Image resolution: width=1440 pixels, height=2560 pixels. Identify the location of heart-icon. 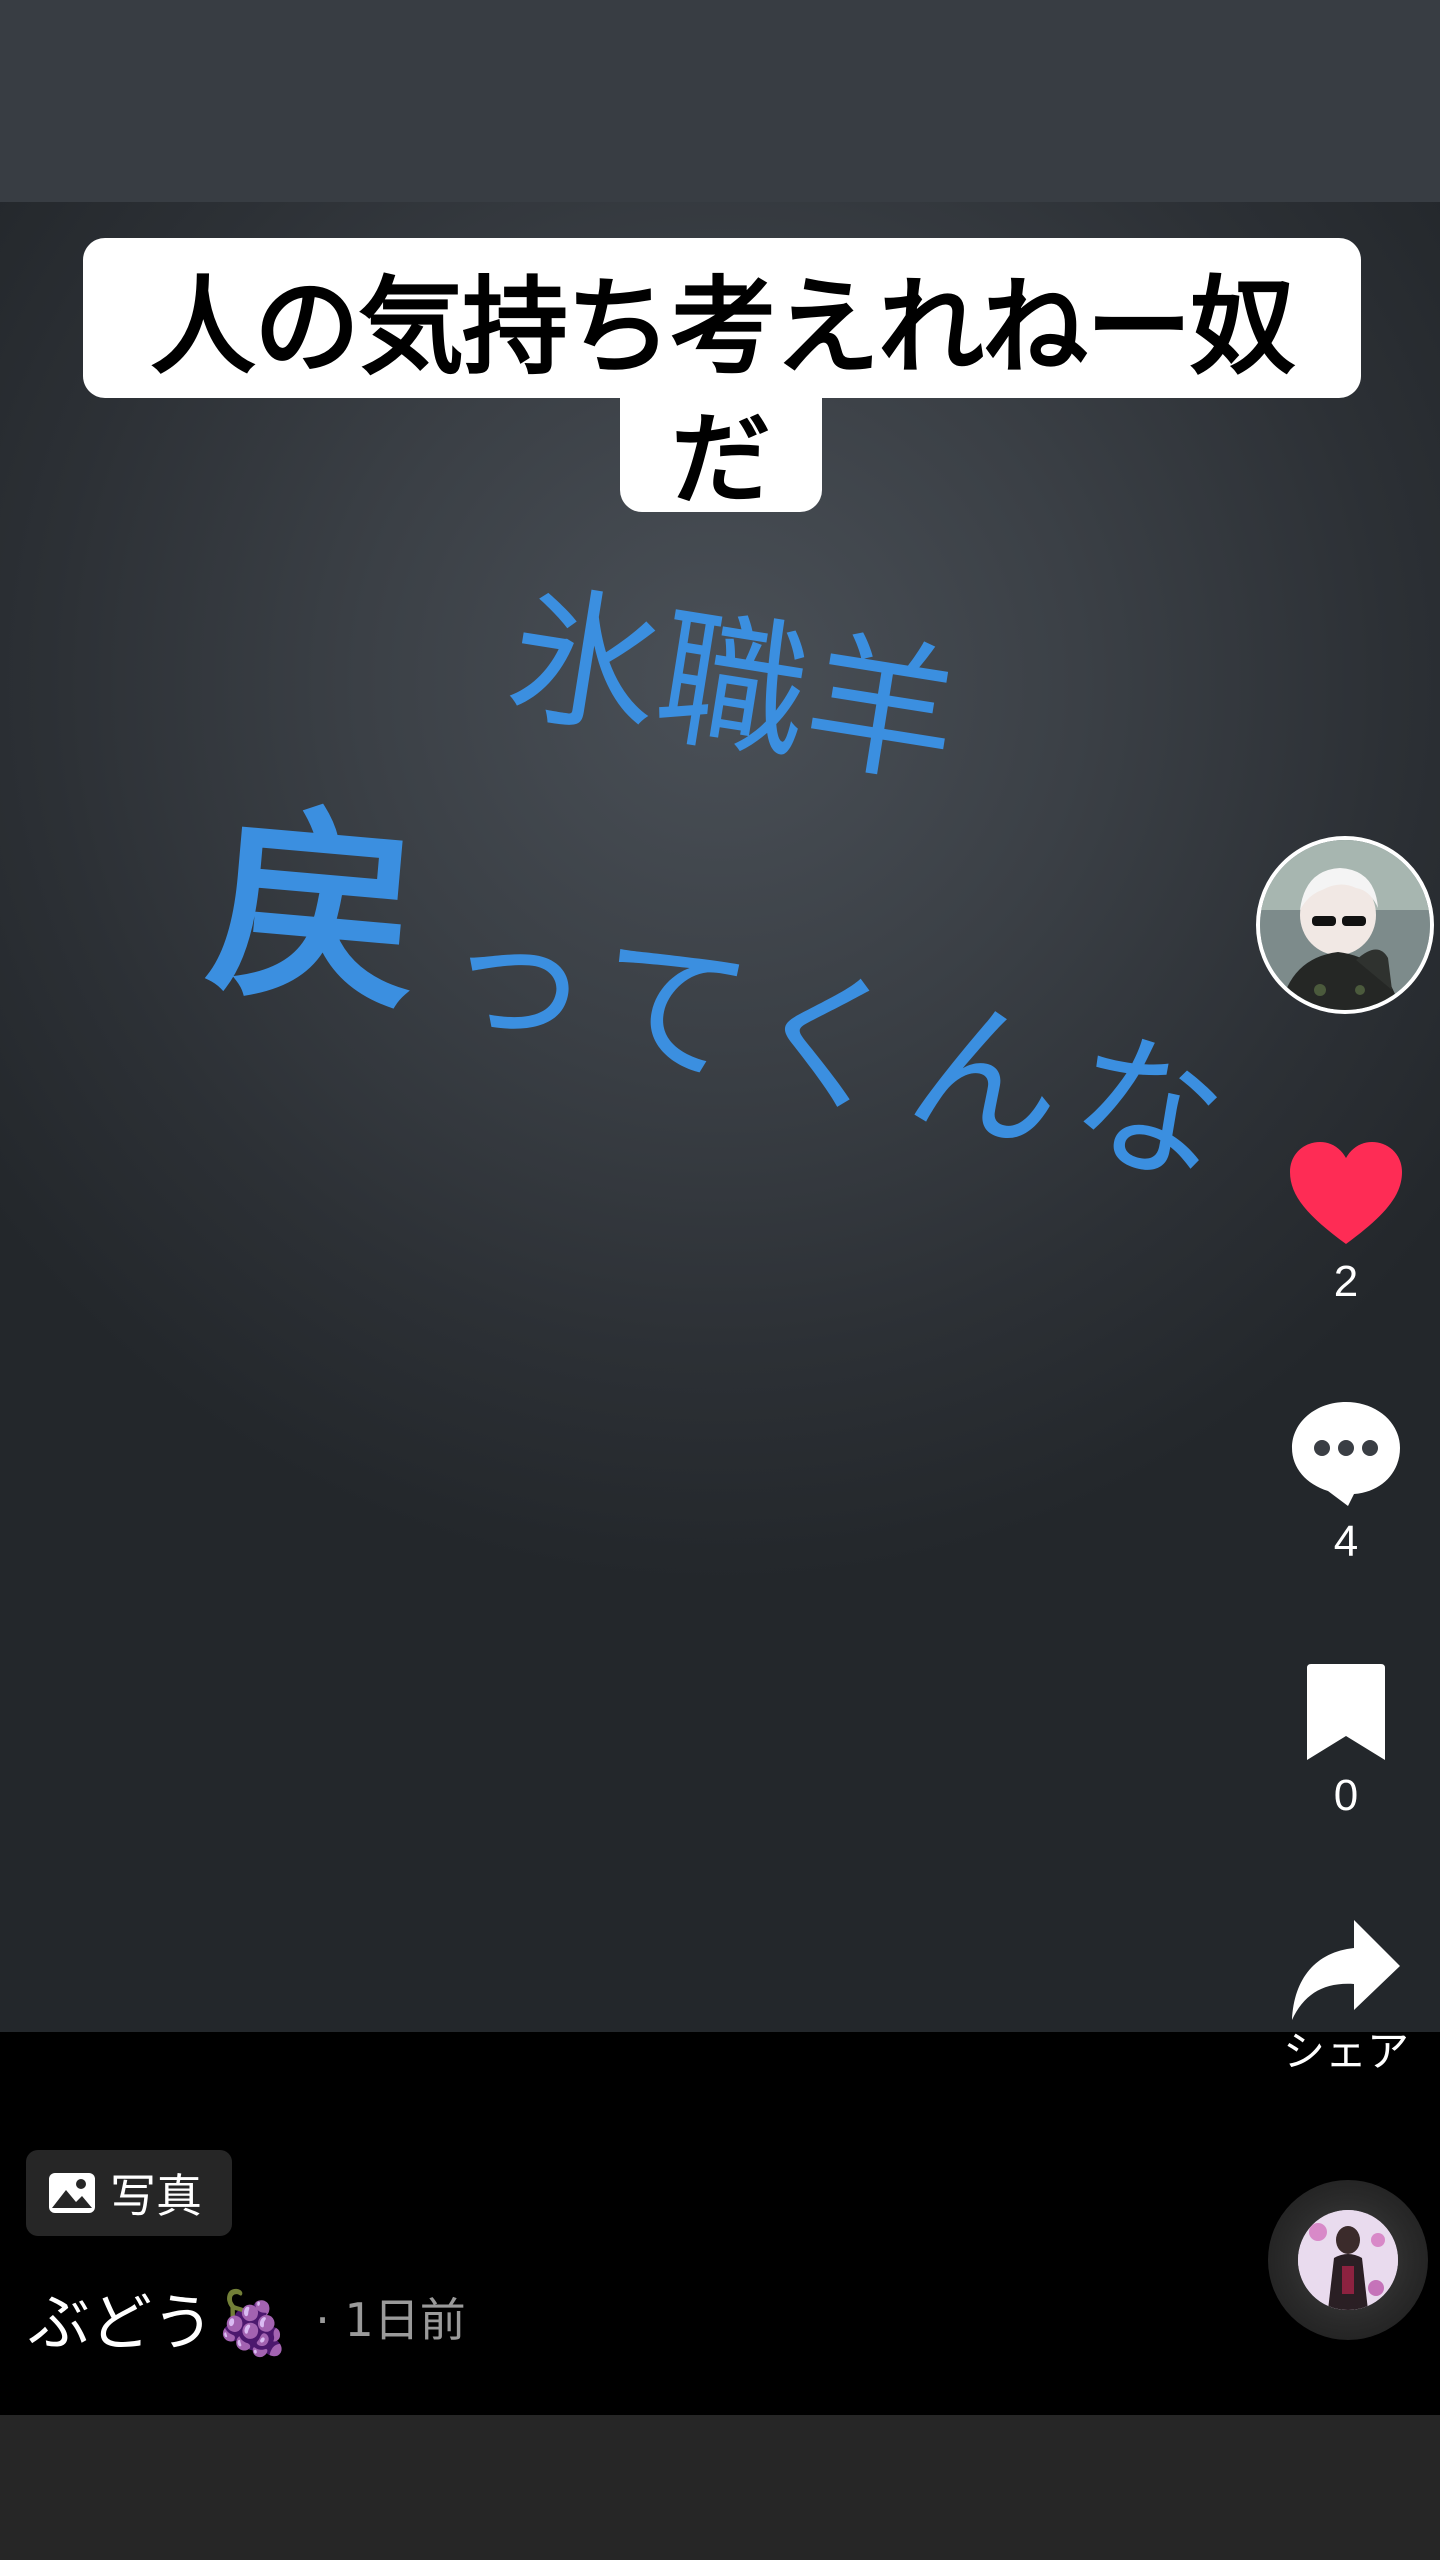
(1346, 1194).